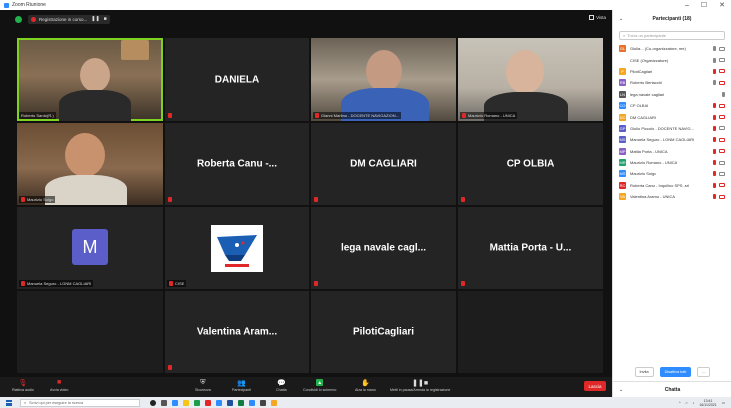  Describe the element at coordinates (694, 403) in the screenshot. I see `volume-icon: ♪` at that location.